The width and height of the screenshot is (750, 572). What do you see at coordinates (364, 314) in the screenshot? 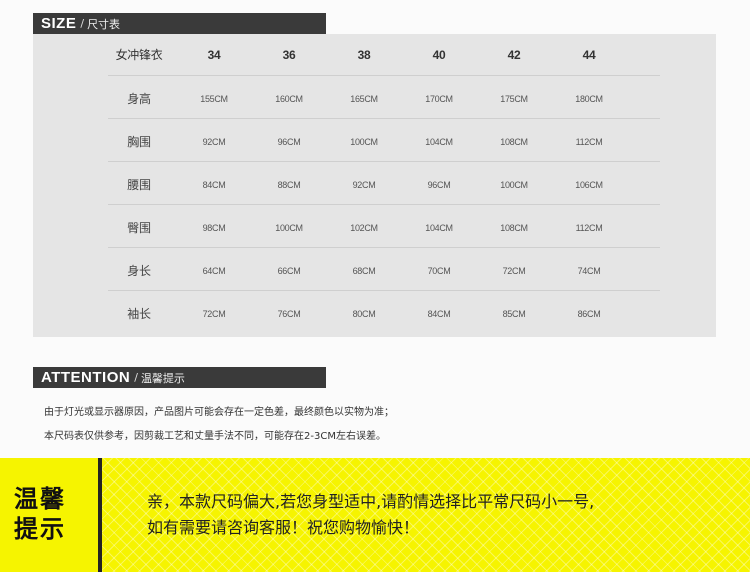
I see `table-cell: 80CM` at bounding box center [364, 314].